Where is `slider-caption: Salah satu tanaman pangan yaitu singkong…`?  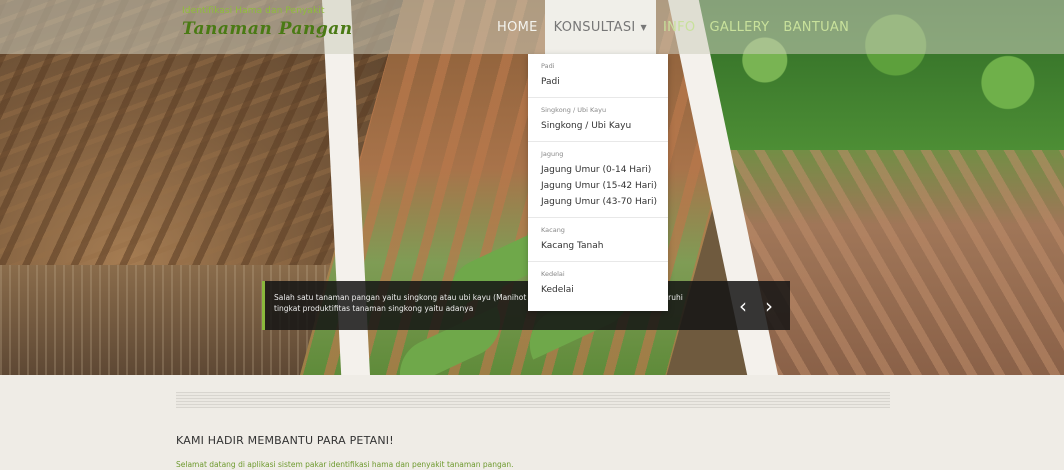
slider-caption: Salah satu tanaman pangan yaitu singkong… is located at coordinates (526, 305).